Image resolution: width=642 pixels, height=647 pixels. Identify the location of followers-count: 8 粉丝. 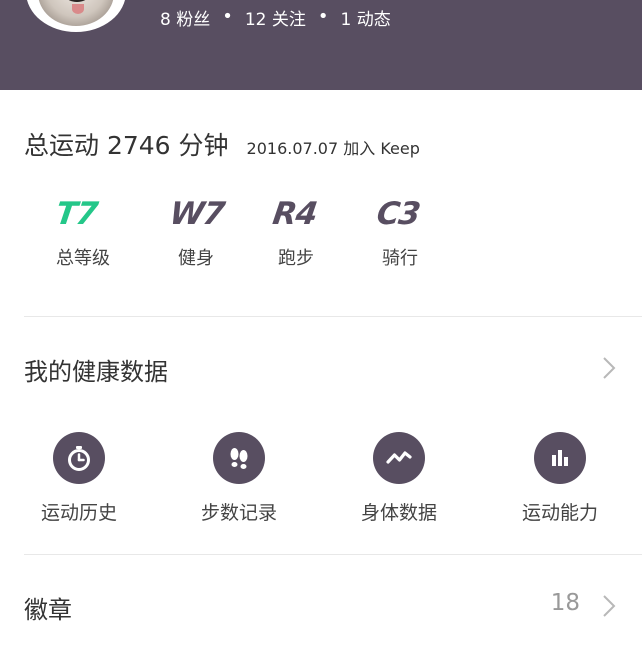
(185, 17).